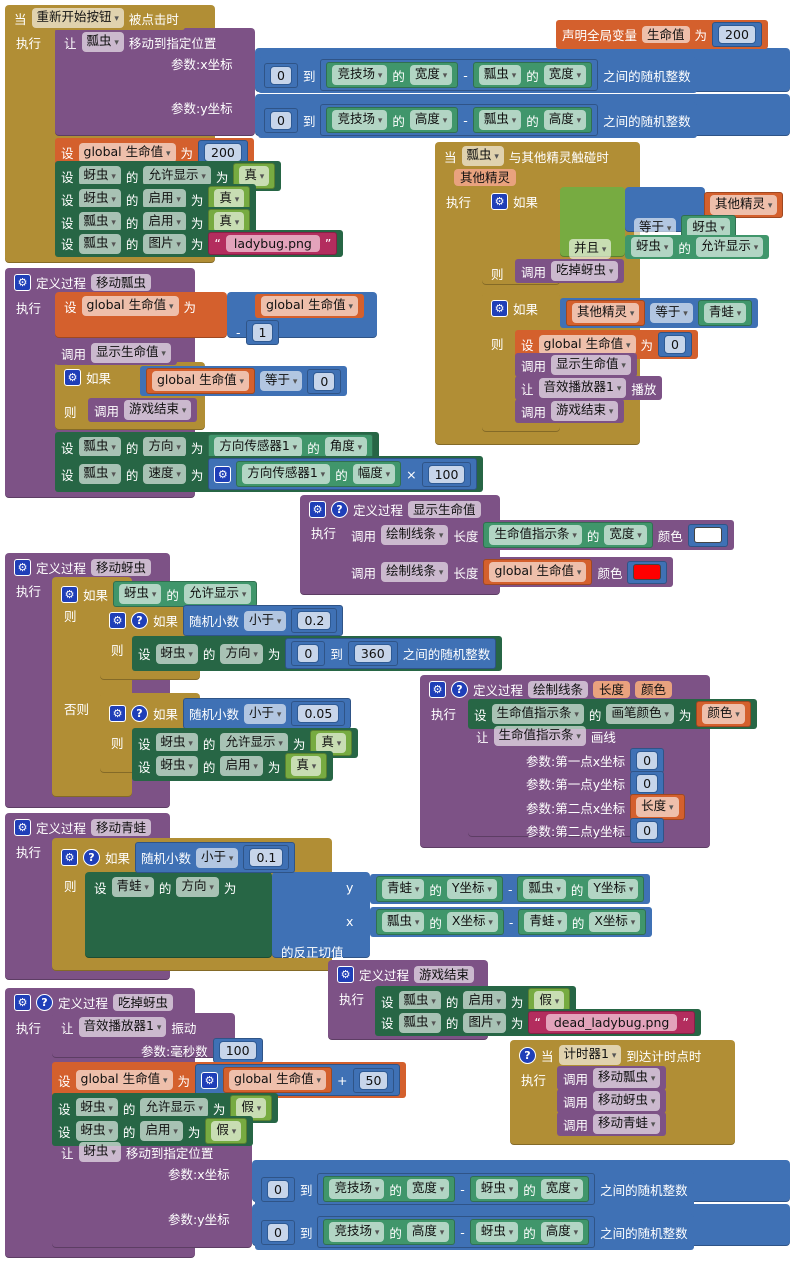 The width and height of the screenshot is (805, 1265). What do you see at coordinates (613, 889) in the screenshot?
I see `dropdown-field: Y坐标` at bounding box center [613, 889].